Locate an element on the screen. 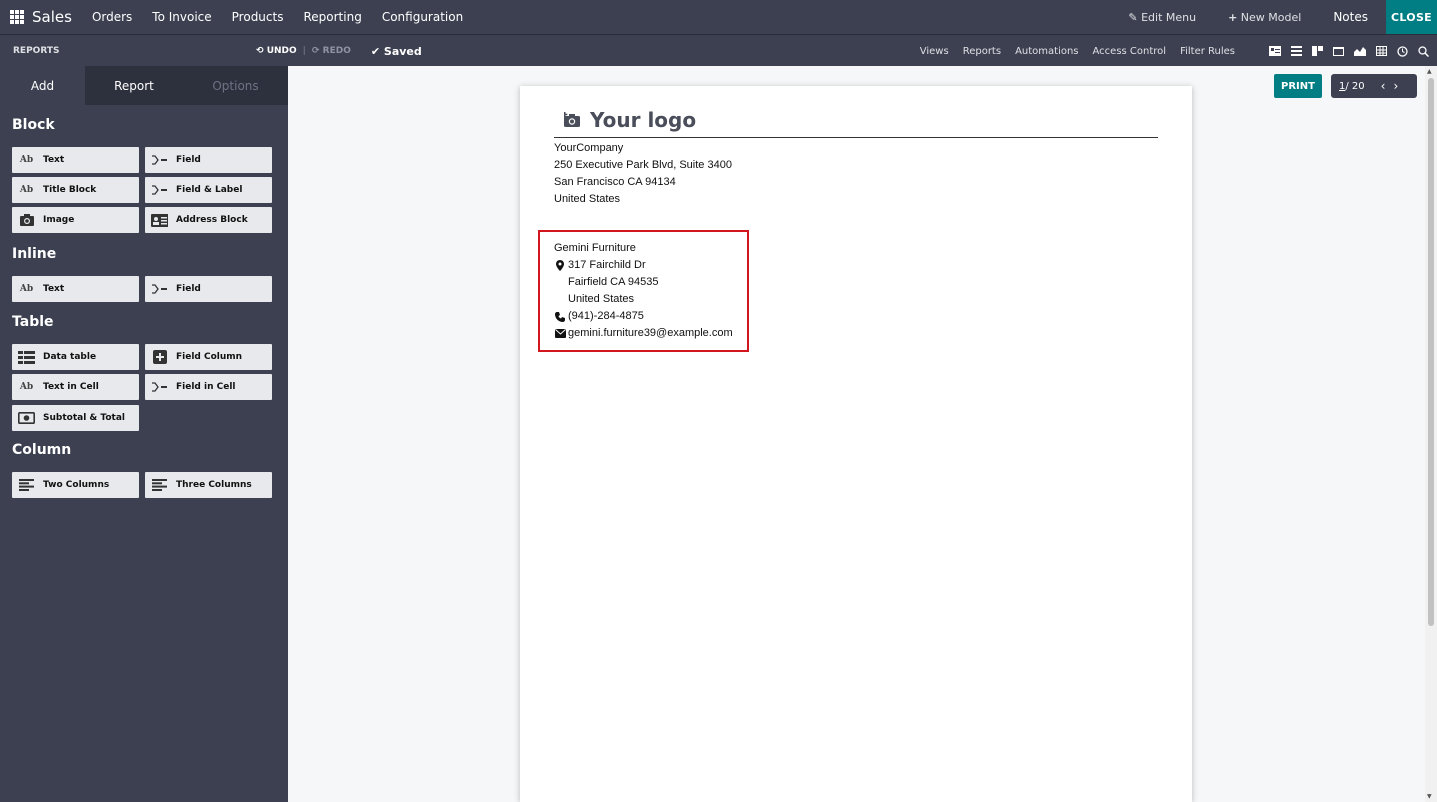 The height and width of the screenshot is (802, 1437). scroll-down-icon: ▼ is located at coordinates (1429, 796).